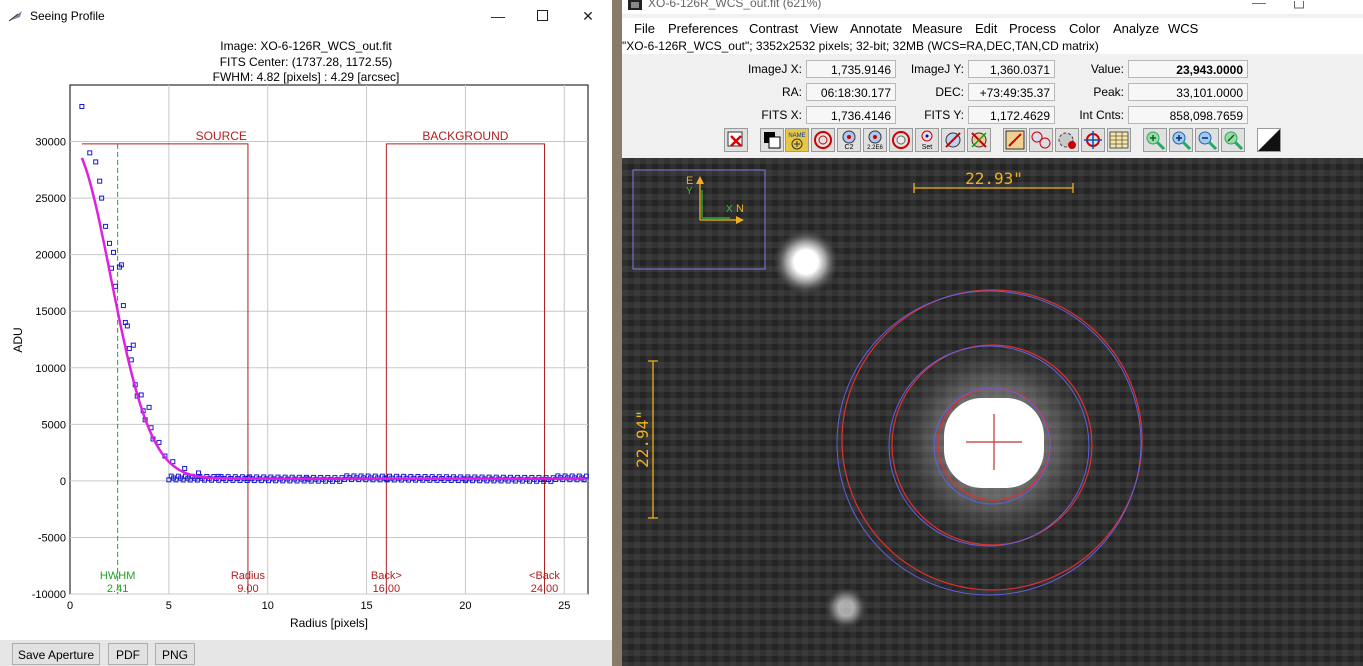  I want to click on menu-edit: Edit, so click(986, 28).